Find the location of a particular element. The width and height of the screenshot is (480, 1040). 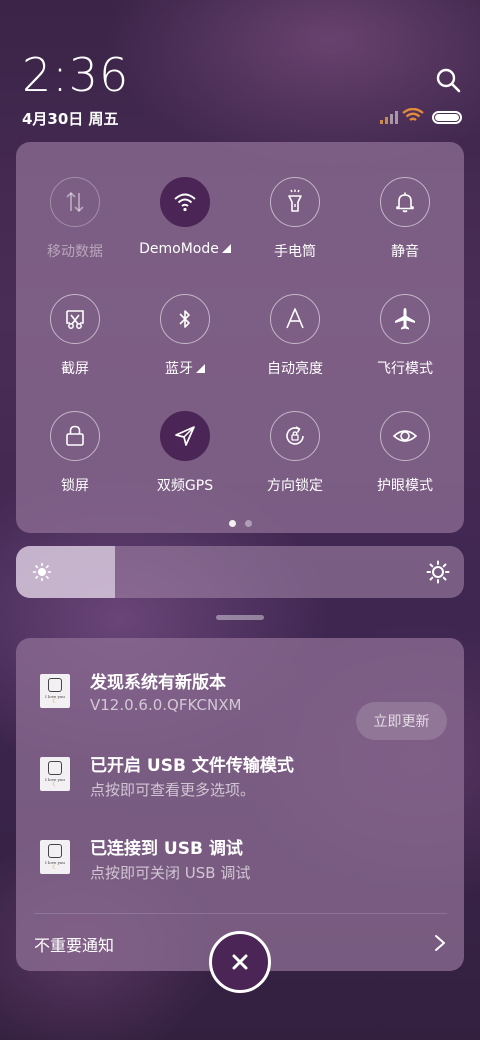

tile-label: 锁屏 is located at coordinates (75, 486).